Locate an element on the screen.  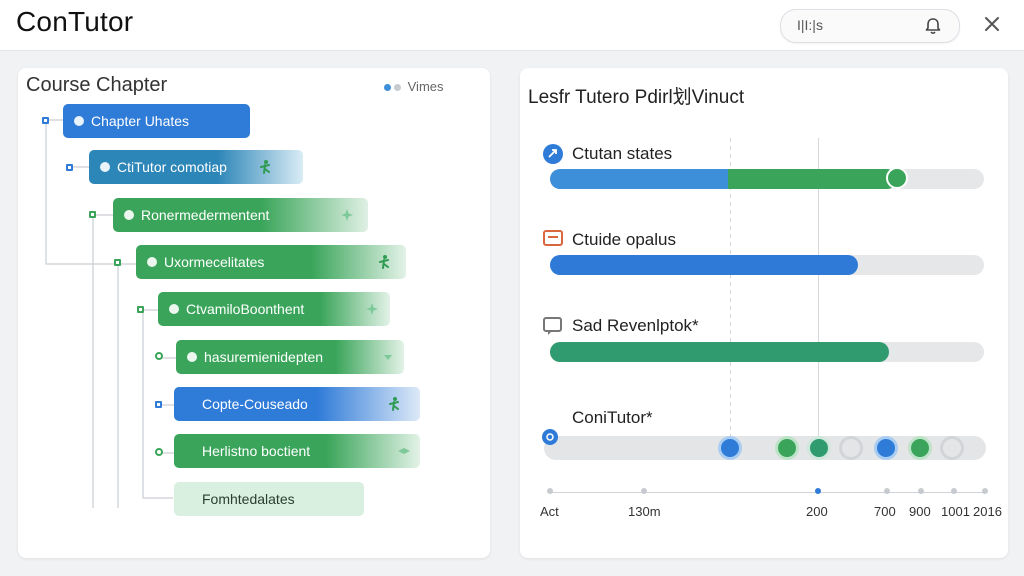
tree-node: CtvamiloBoonthent is located at coordinates (274, 309).